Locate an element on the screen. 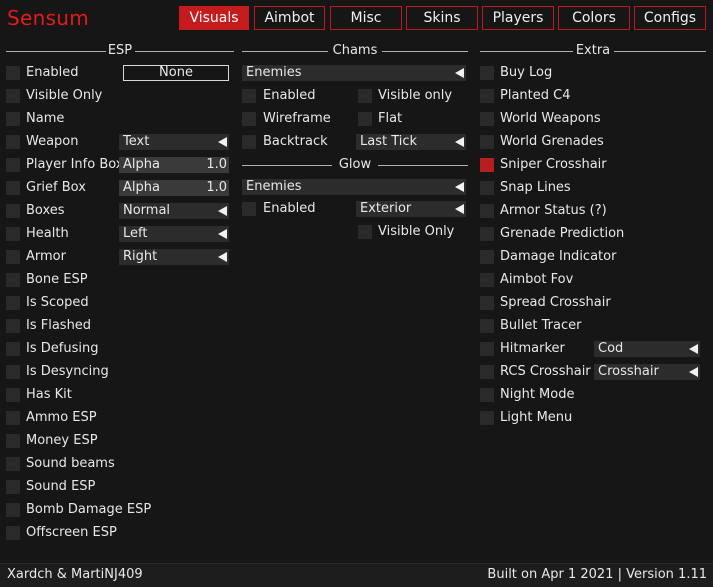 This screenshot has width=713, height=587. extra-night-mode-checkbox is located at coordinates (487, 395).